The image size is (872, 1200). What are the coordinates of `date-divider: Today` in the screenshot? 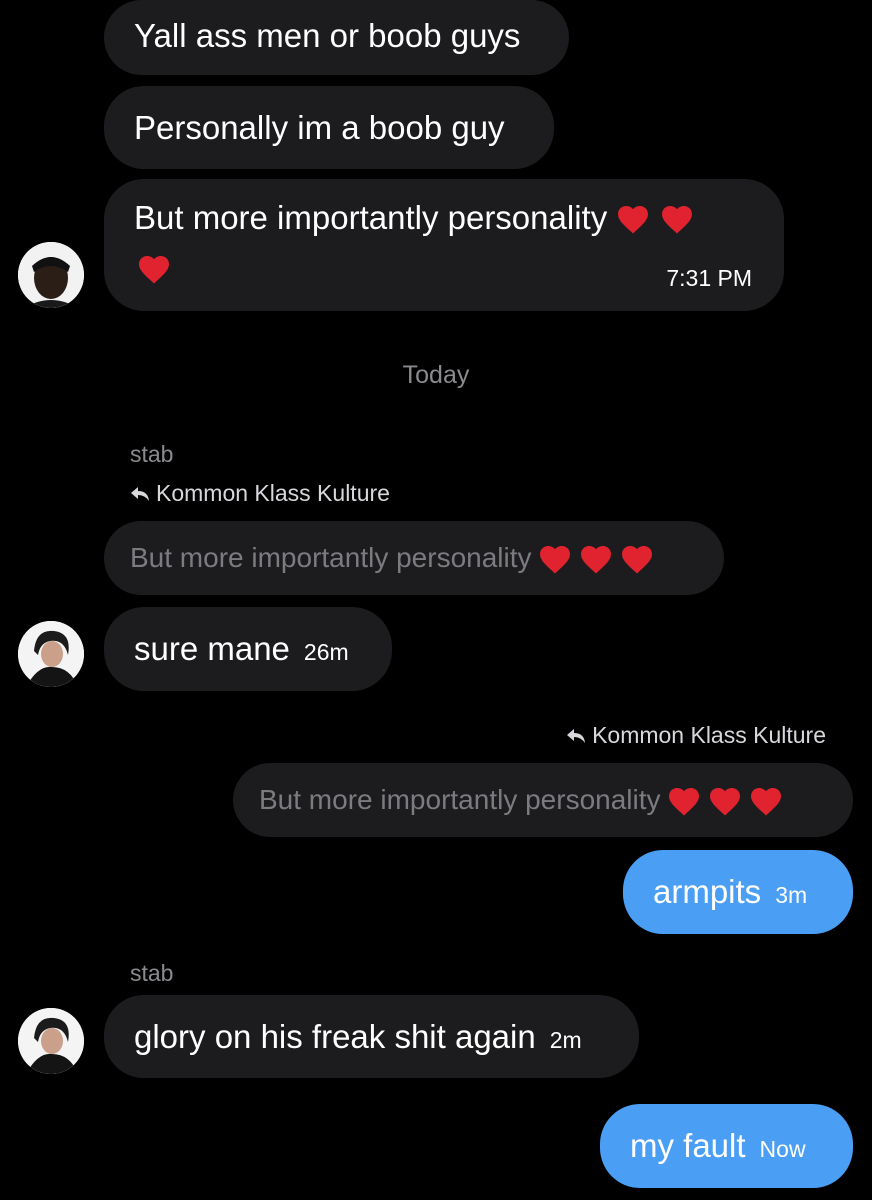 It's located at (436, 375).